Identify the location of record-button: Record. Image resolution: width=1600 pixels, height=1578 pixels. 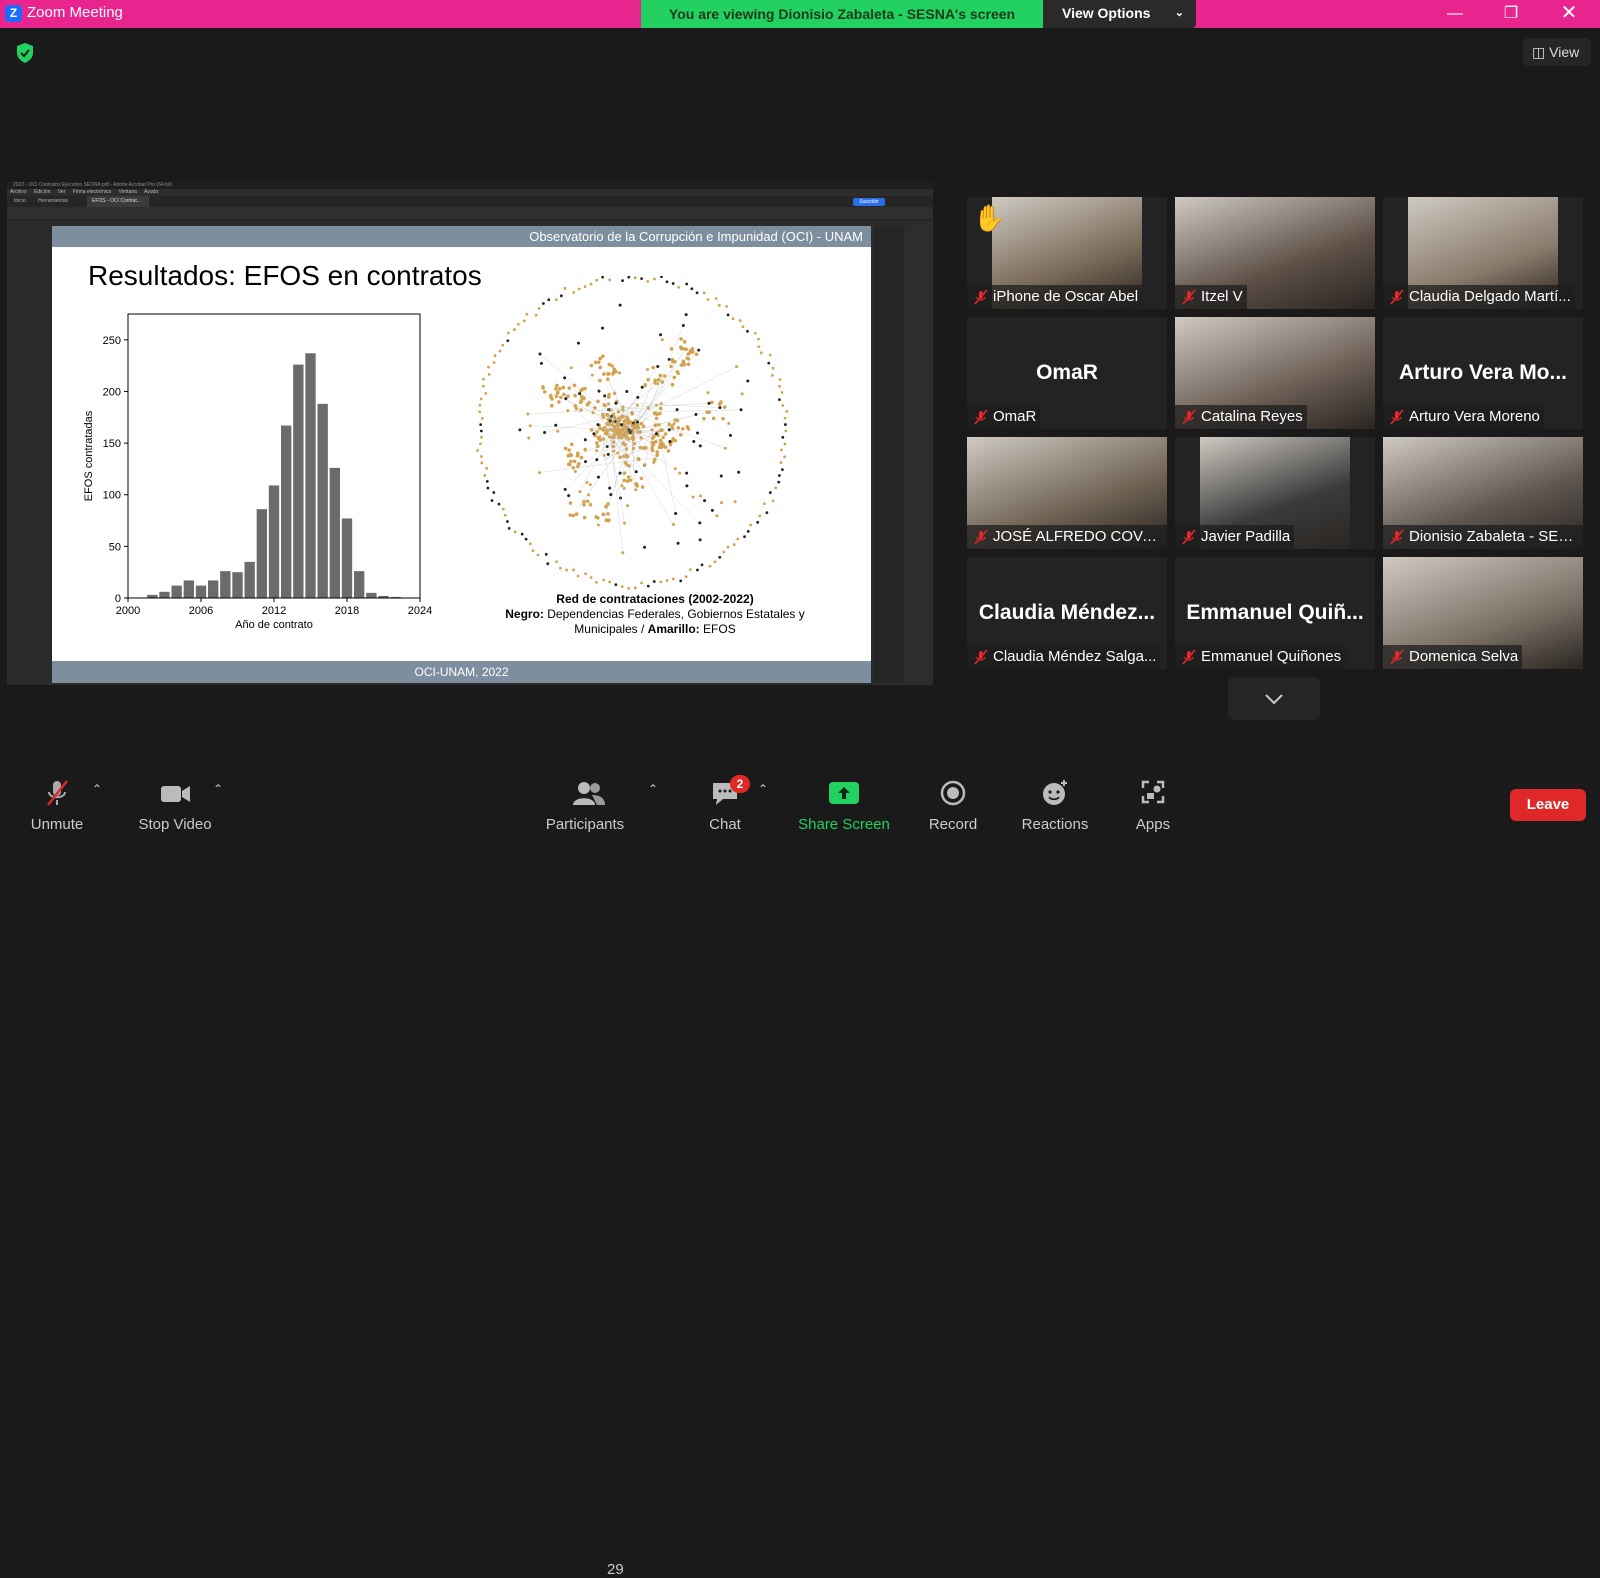
(953, 805).